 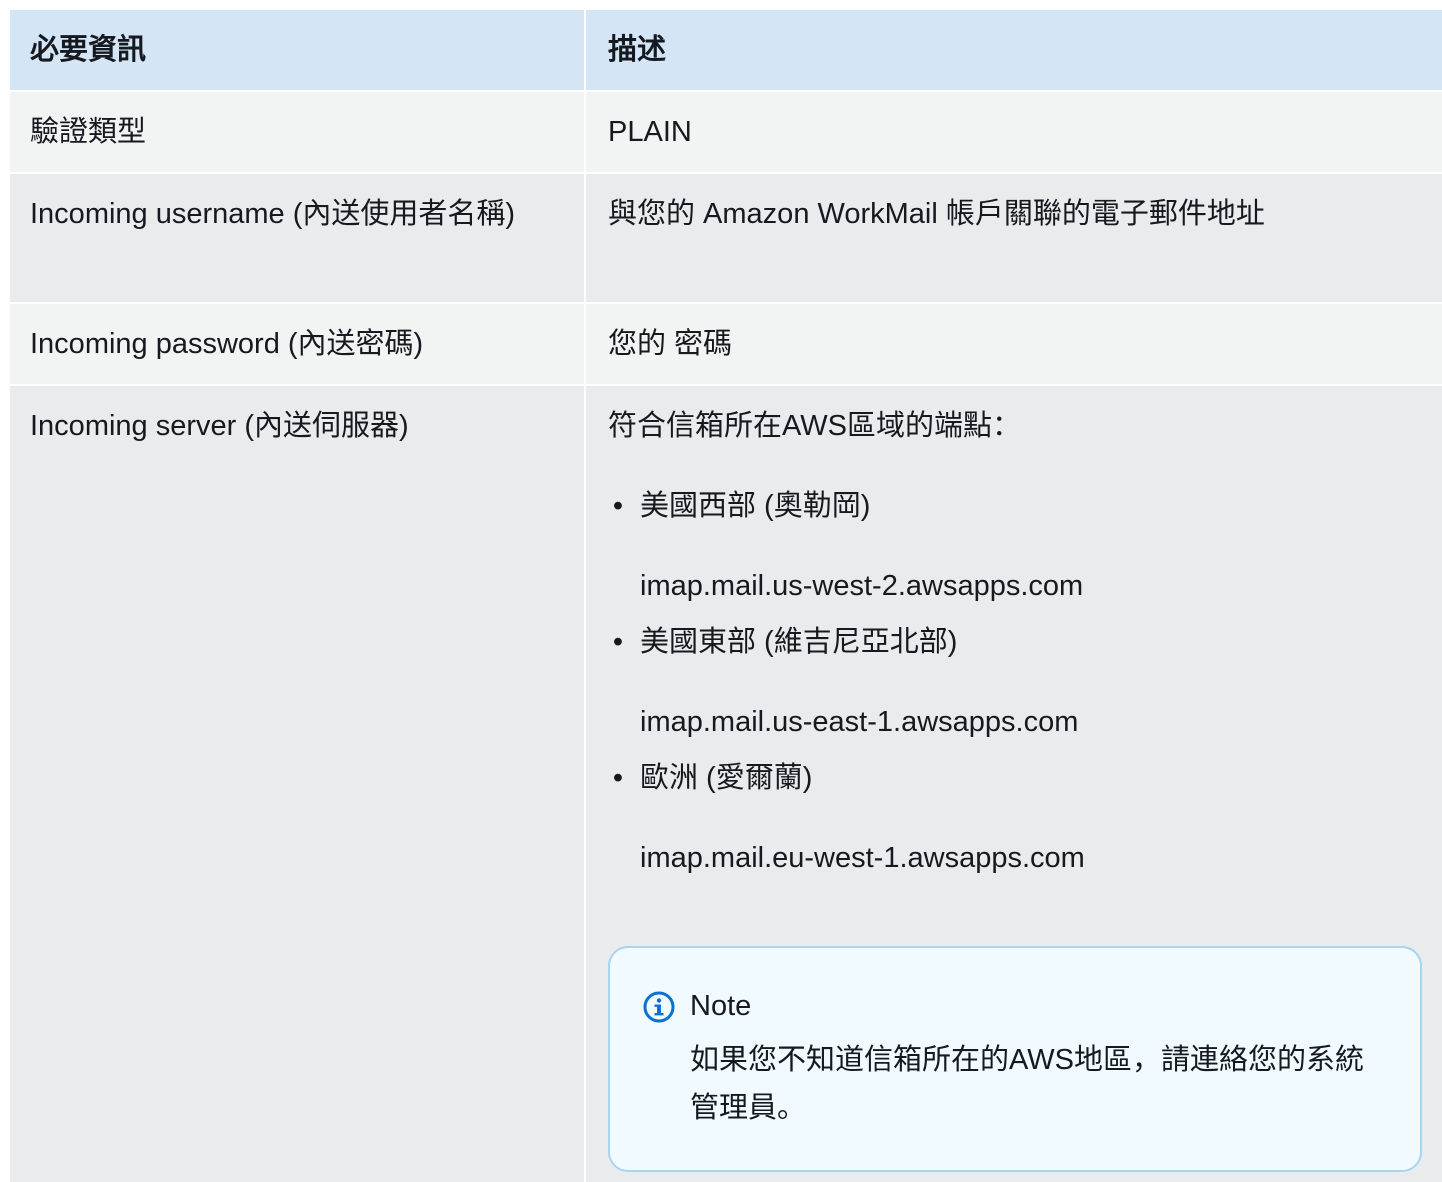 I want to click on table-row: 驗證類型 PLAIN, so click(x=726, y=131).